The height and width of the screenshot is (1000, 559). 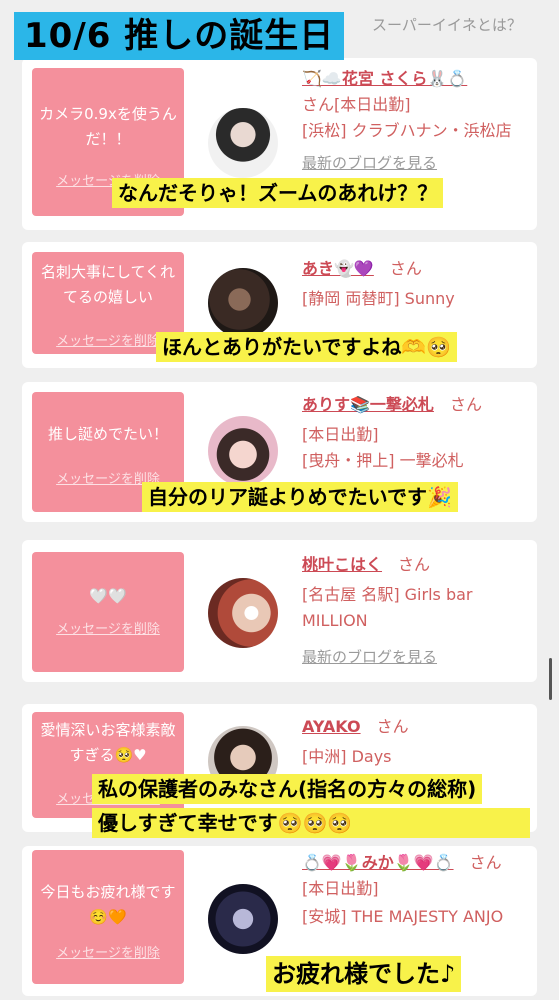 What do you see at coordinates (368, 404) in the screenshot?
I see `cast-name-link: ありす📚一撃必札` at bounding box center [368, 404].